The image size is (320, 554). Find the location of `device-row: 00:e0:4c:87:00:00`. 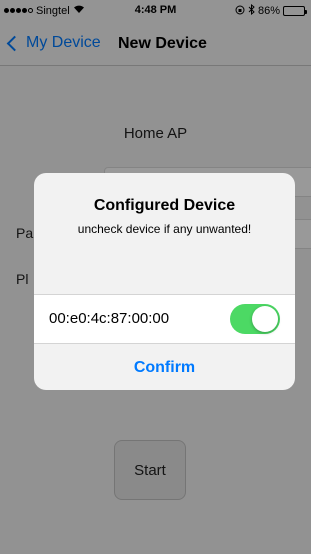

device-row: 00:e0:4c:87:00:00 is located at coordinates (164, 319).